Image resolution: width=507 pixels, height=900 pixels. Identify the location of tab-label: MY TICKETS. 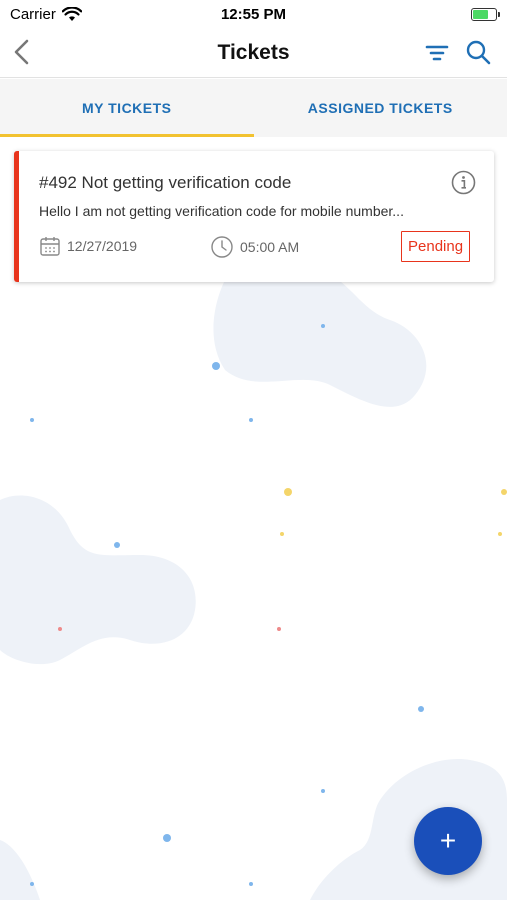
(126, 108).